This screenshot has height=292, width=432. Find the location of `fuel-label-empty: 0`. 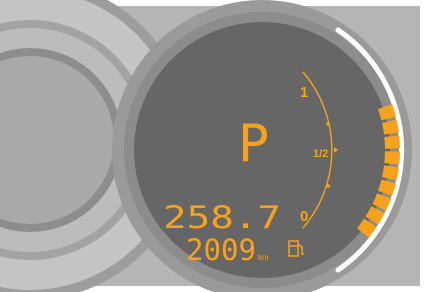

fuel-label-empty: 0 is located at coordinates (304, 216).